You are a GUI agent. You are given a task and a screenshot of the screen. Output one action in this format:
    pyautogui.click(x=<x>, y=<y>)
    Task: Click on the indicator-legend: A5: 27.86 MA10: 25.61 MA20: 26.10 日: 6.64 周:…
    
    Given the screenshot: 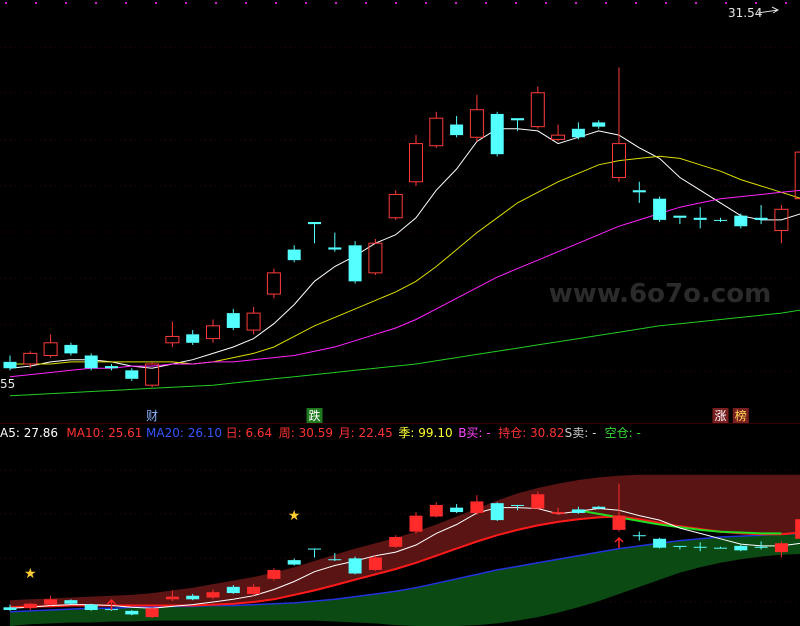 What is the action you would take?
    pyautogui.click(x=320, y=432)
    